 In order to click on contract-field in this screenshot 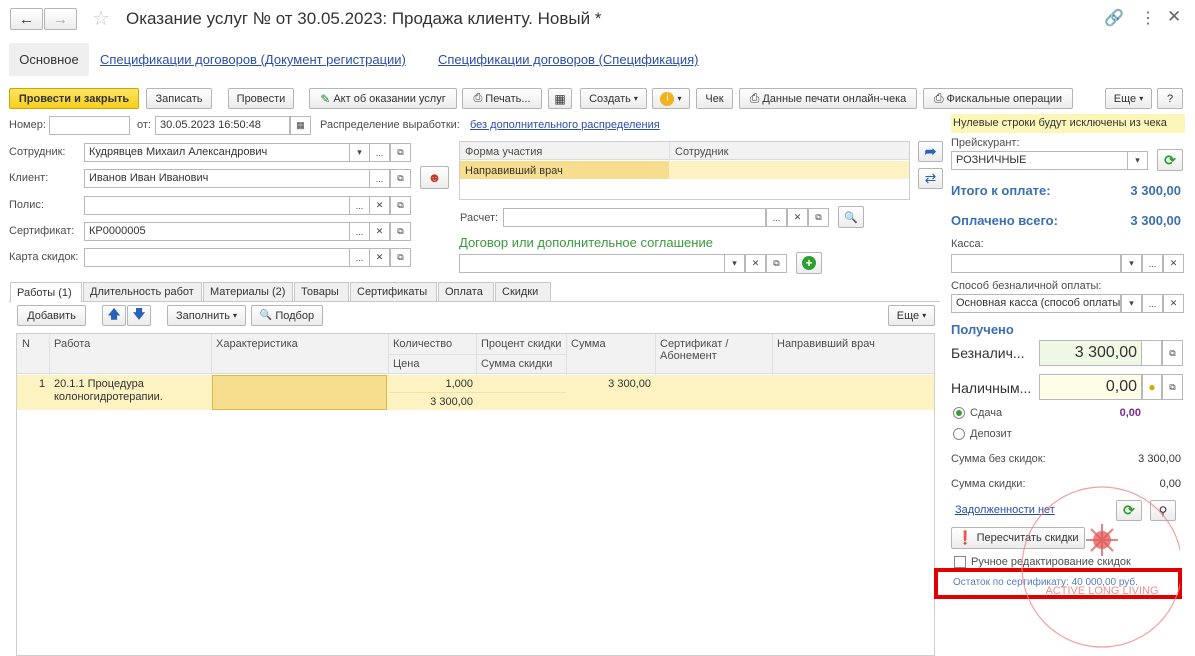, I will do `click(592, 263)`.